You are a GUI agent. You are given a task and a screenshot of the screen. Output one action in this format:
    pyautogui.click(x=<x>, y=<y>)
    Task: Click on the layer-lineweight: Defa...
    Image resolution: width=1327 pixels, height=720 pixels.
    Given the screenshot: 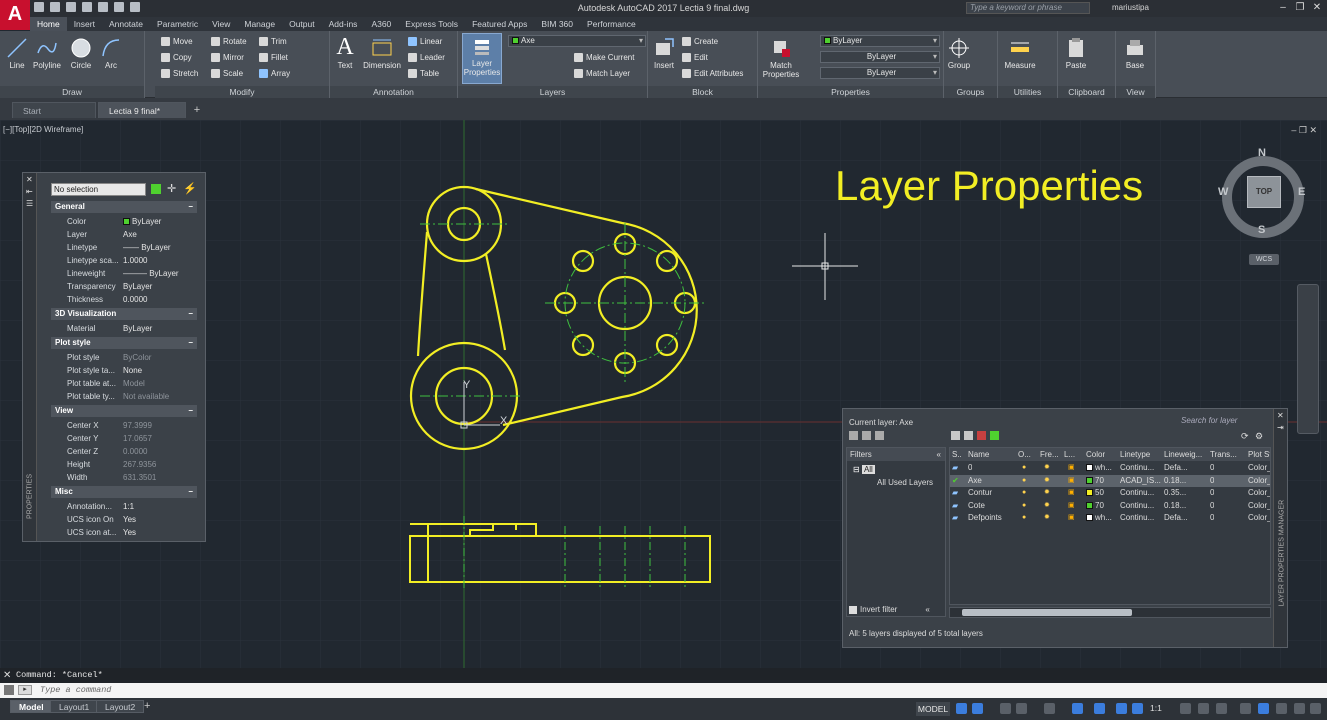 What is the action you would take?
    pyautogui.click(x=1176, y=518)
    